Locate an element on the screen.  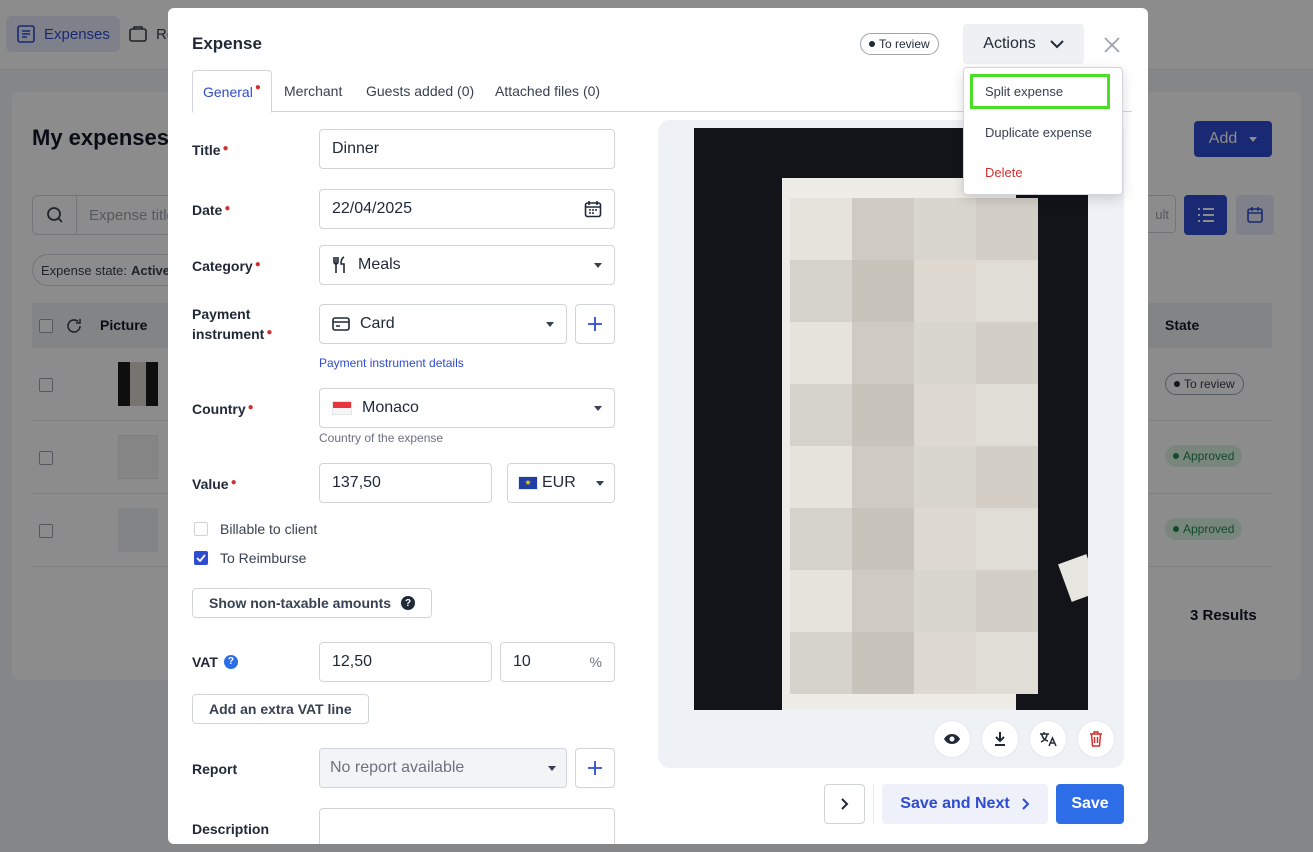
calendar-icon is located at coordinates (593, 209).